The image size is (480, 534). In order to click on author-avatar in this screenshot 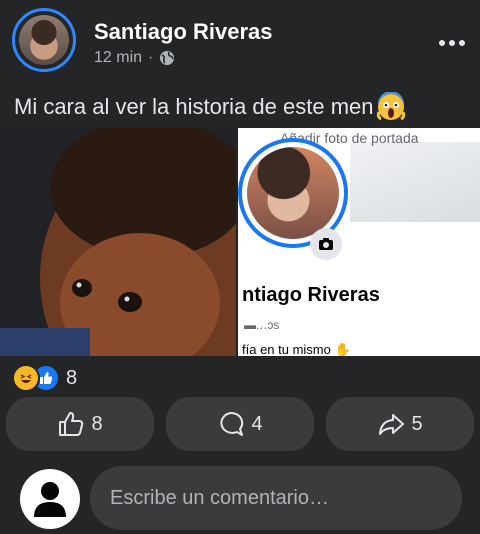, I will do `click(44, 40)`.